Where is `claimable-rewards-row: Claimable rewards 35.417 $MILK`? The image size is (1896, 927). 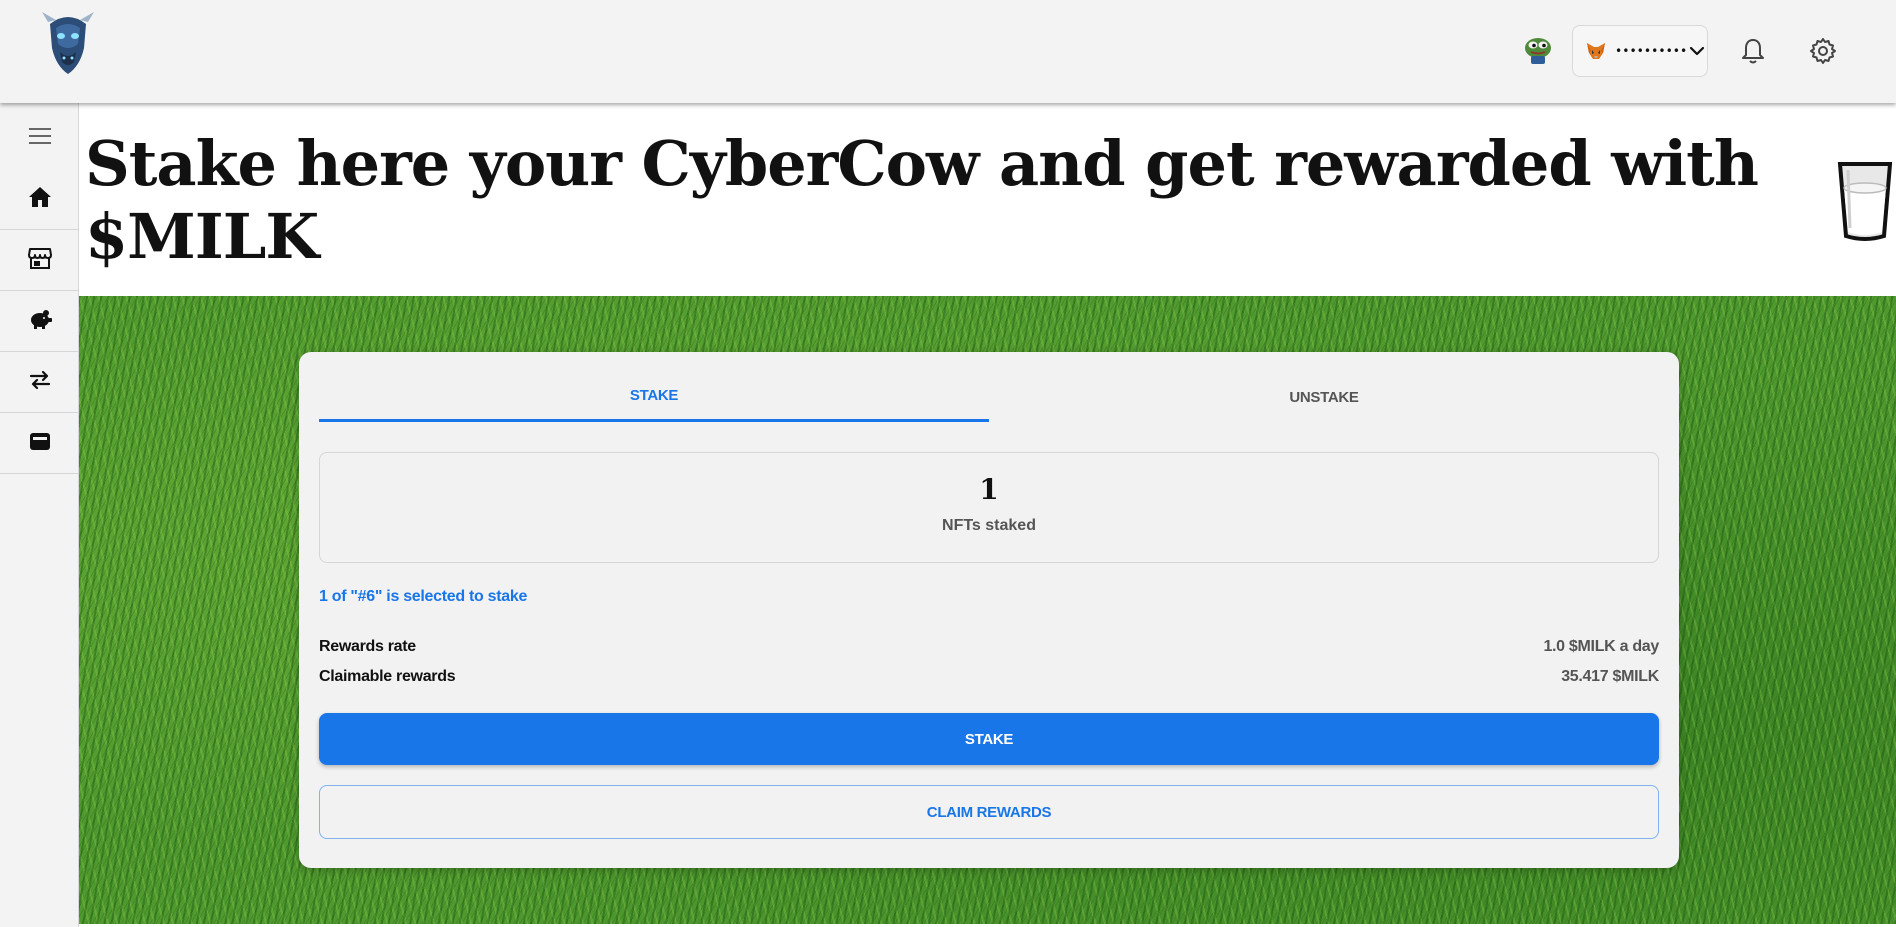
claimable-rewards-row: Claimable rewards 35.417 $MILK is located at coordinates (989, 677).